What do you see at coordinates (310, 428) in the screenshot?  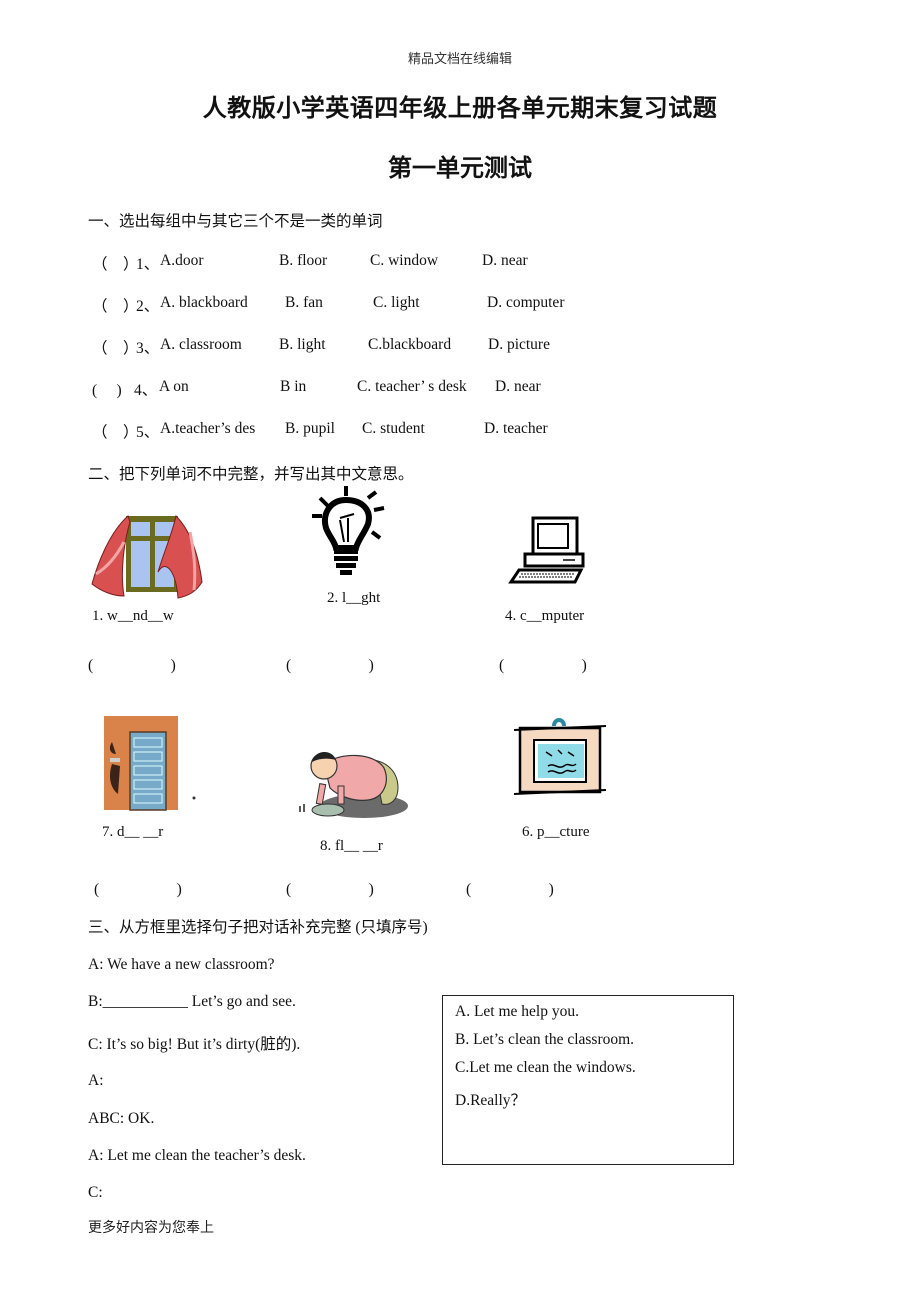 I see `option-b: B. pupil` at bounding box center [310, 428].